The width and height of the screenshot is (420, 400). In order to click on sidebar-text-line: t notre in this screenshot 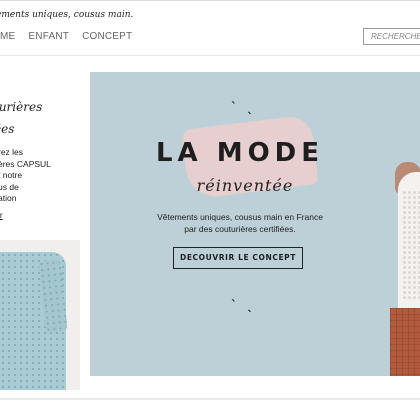, I will do `click(11, 175)`.